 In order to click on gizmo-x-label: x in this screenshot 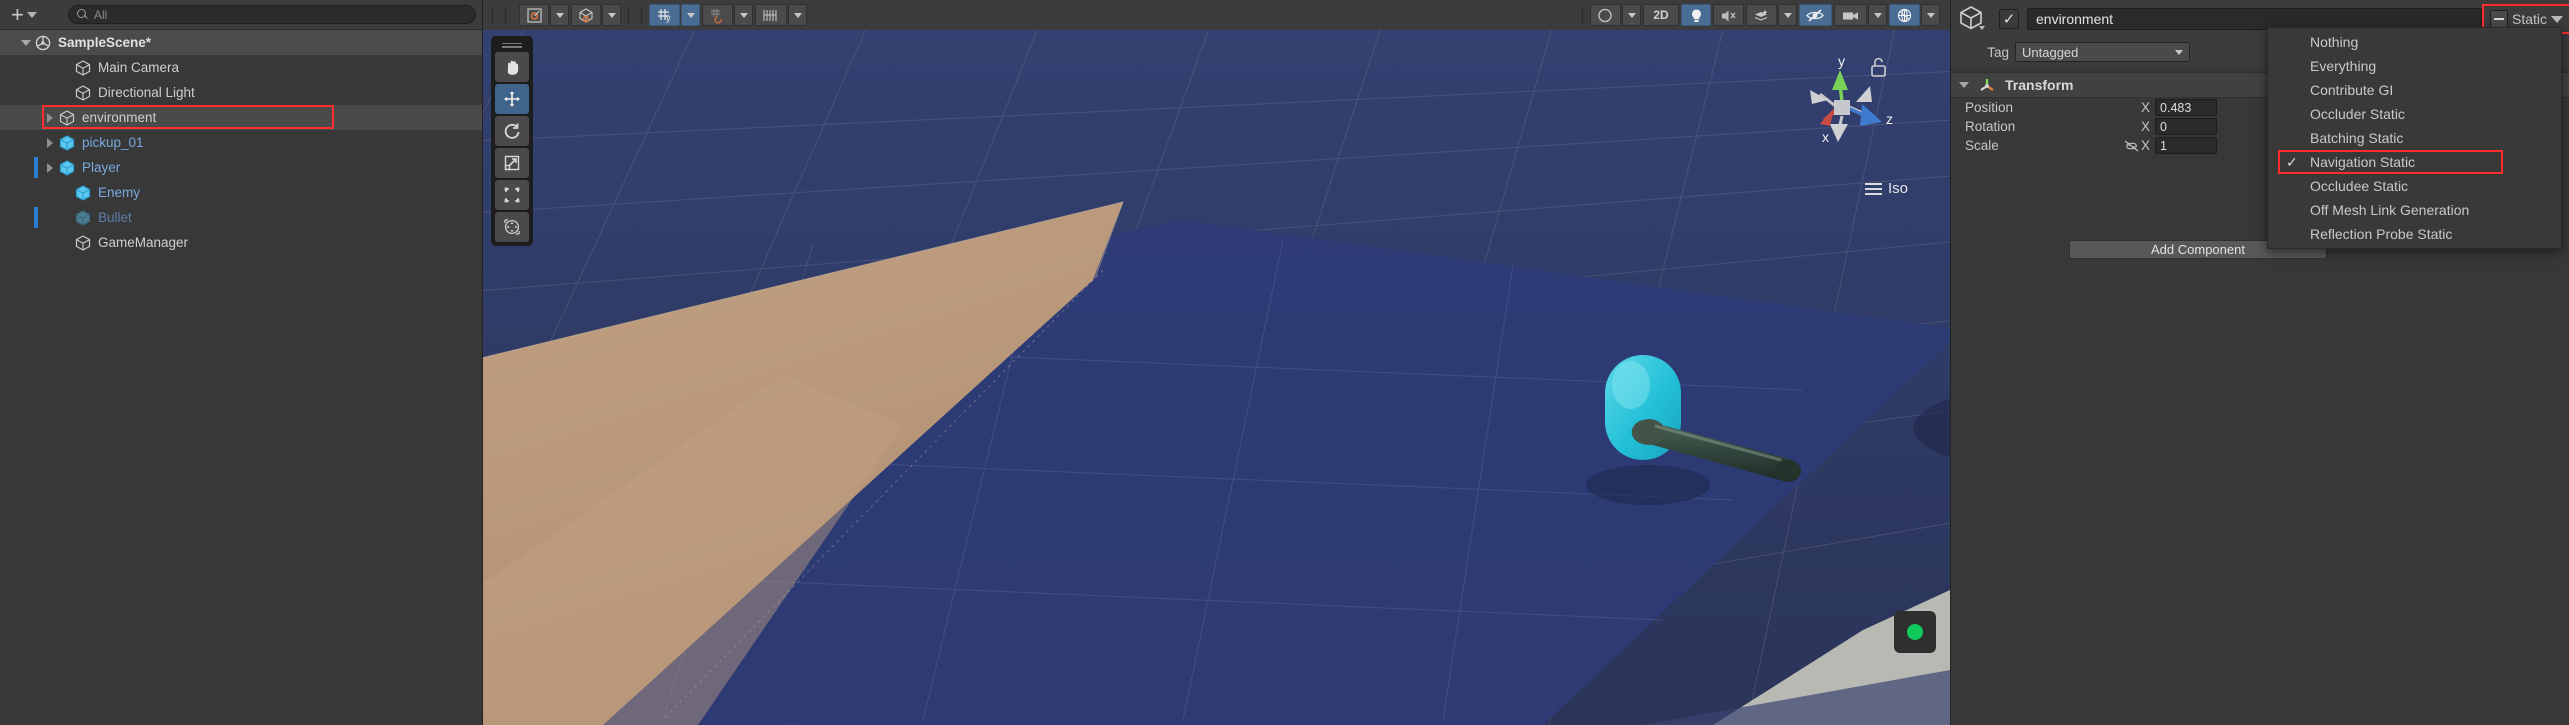, I will do `click(1825, 137)`.